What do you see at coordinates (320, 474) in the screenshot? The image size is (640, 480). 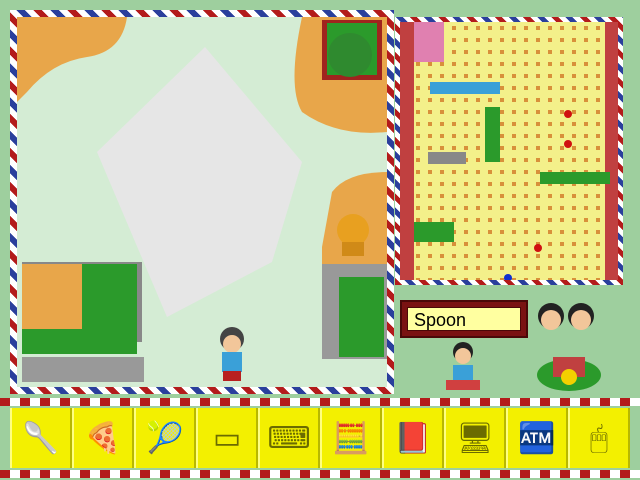 I see `toolbar-border-bottom` at bounding box center [320, 474].